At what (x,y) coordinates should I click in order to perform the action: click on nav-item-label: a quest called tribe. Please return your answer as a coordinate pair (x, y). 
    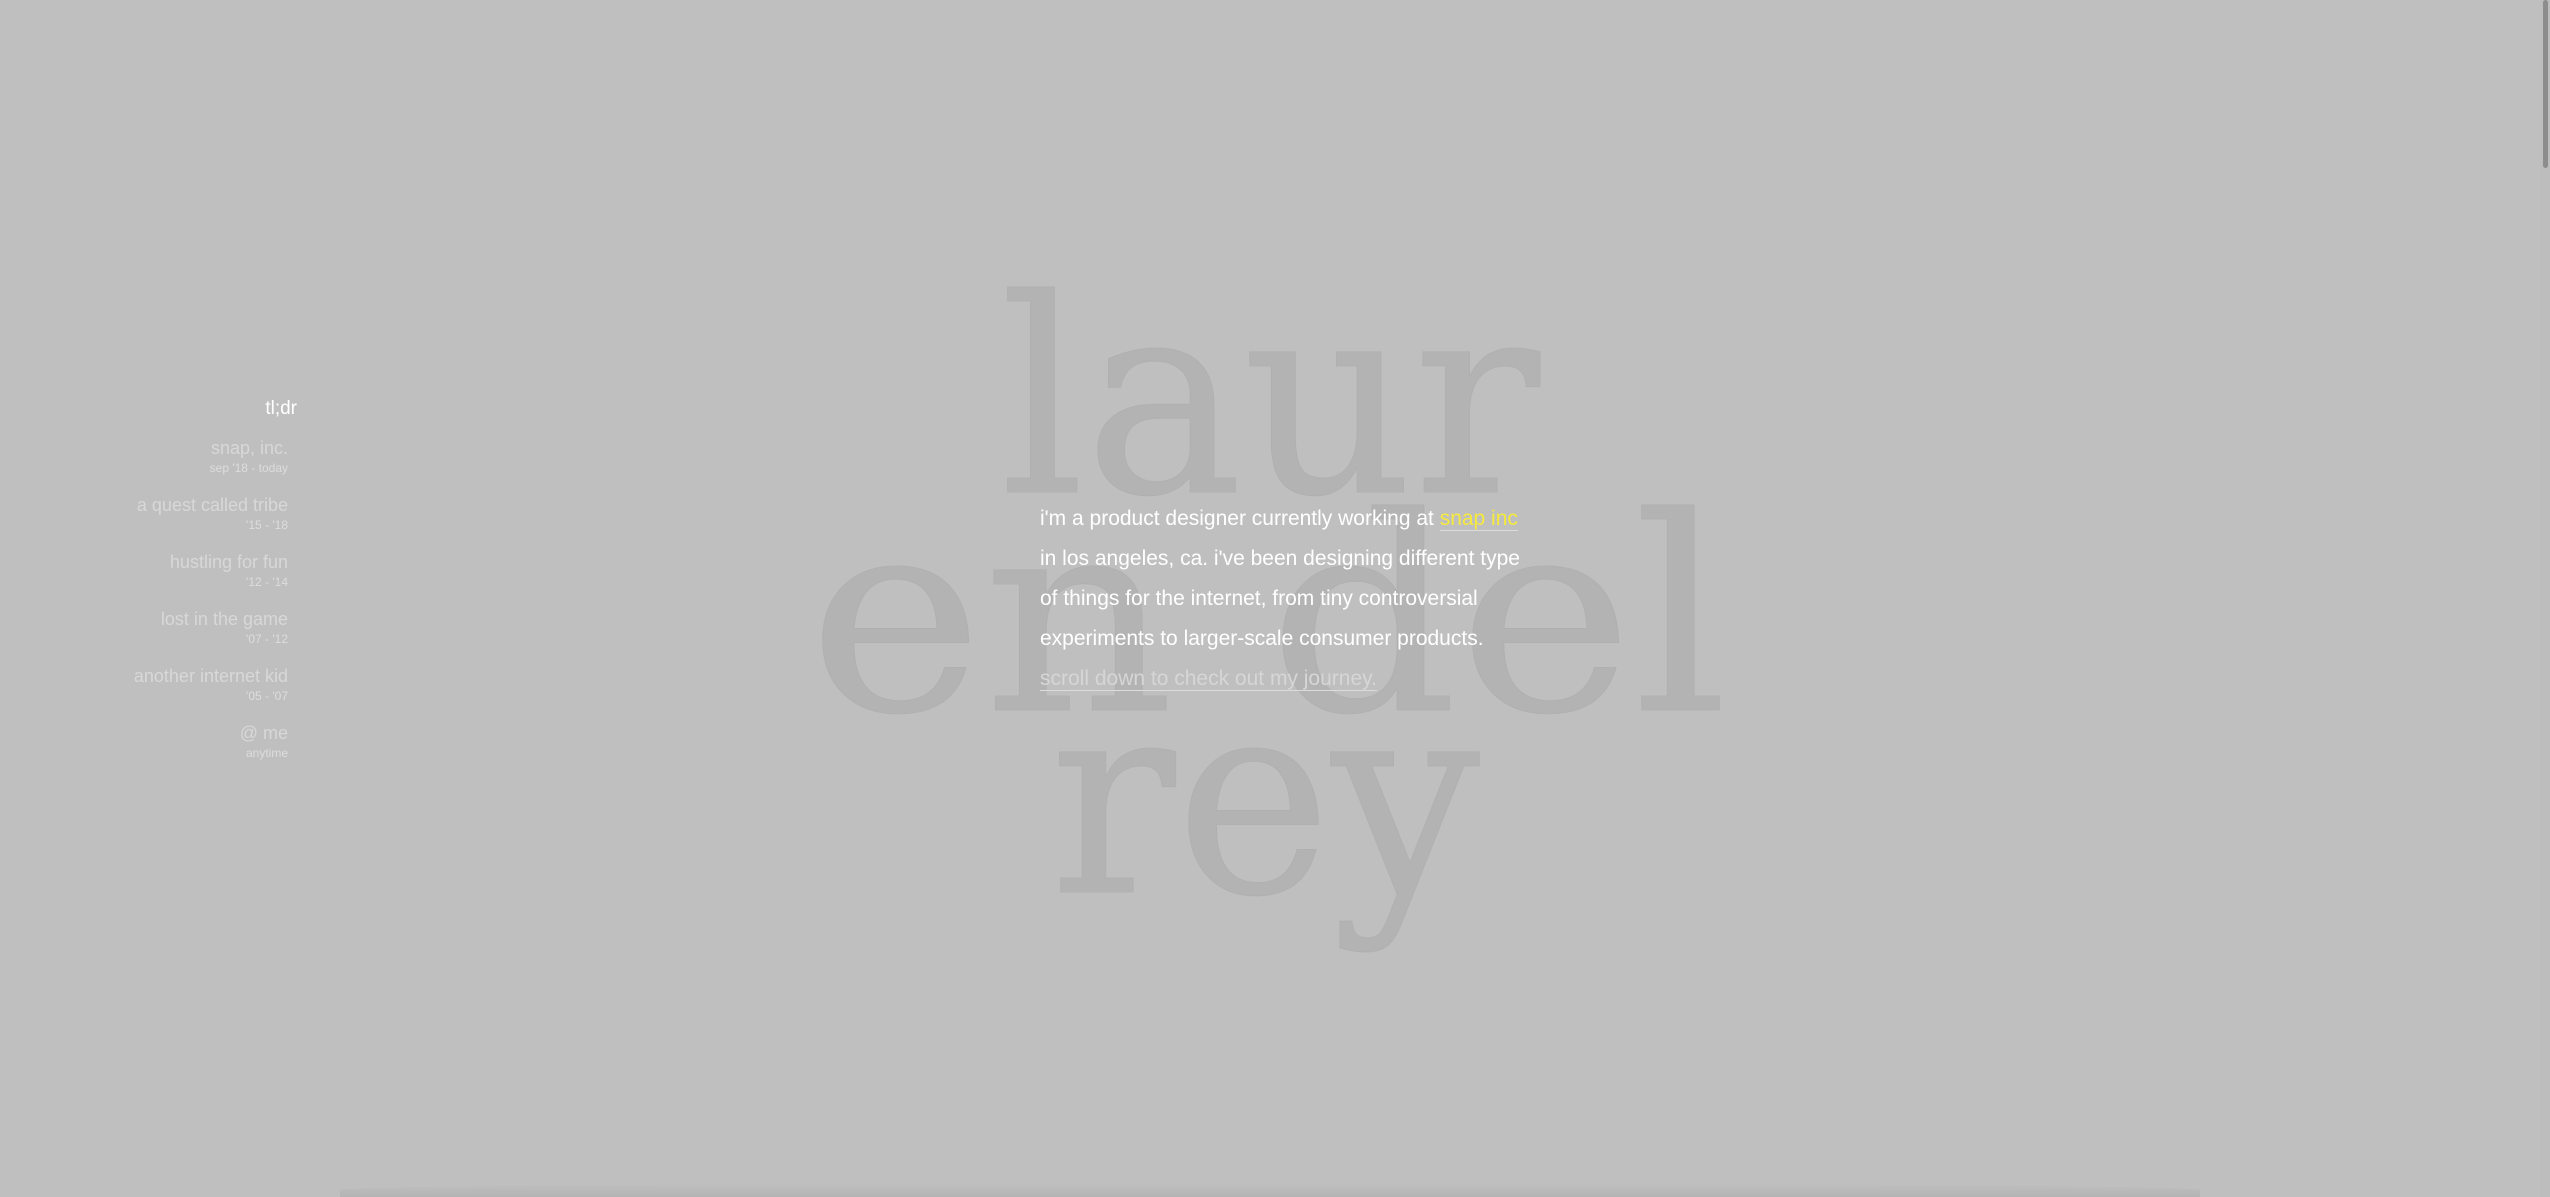
    Looking at the image, I should click on (212, 505).